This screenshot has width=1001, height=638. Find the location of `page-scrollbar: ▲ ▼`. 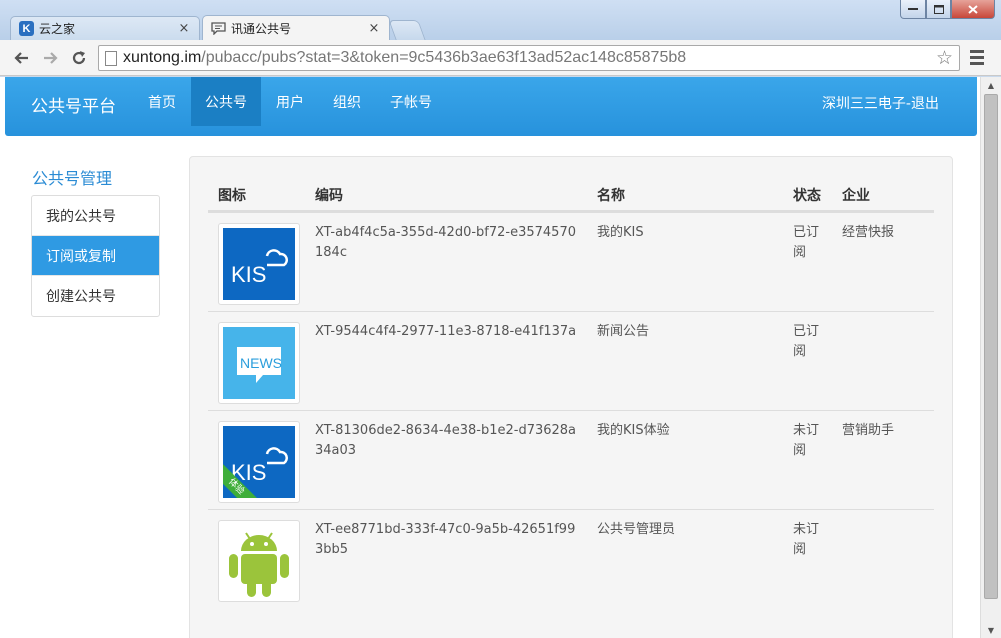

page-scrollbar: ▲ ▼ is located at coordinates (990, 357).